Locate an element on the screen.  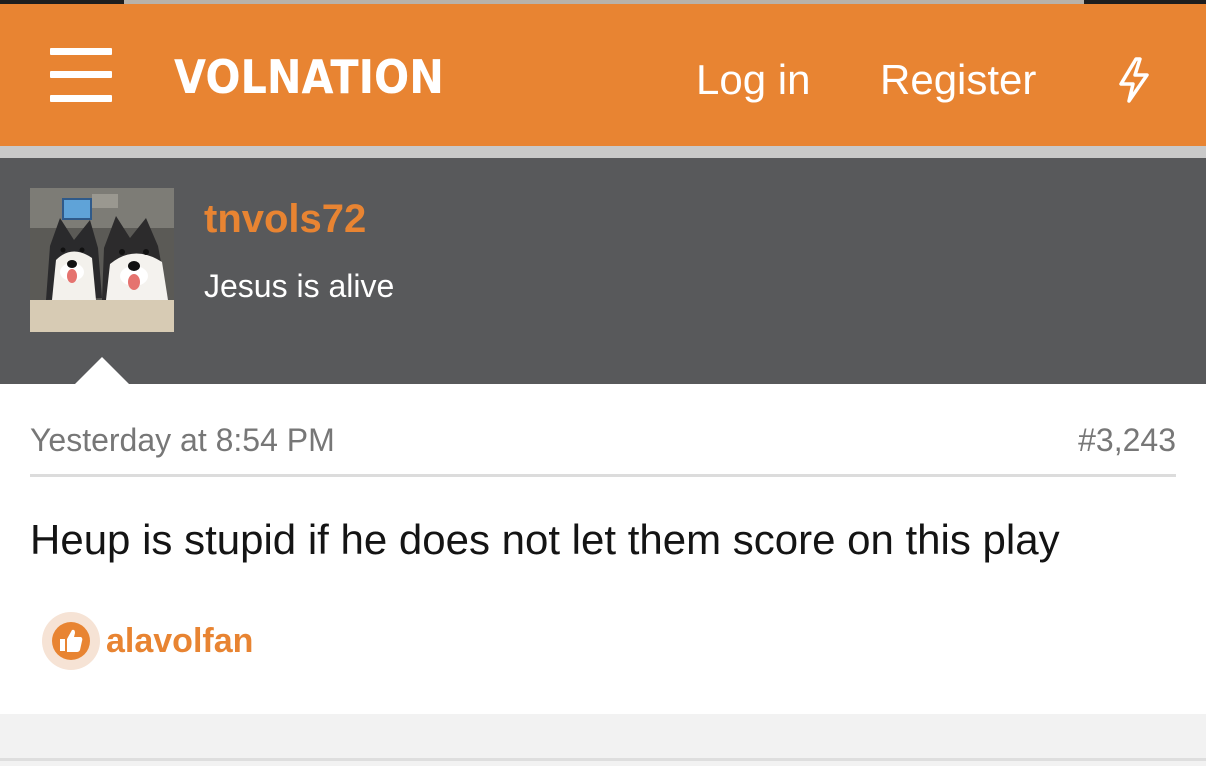
user-avatar is located at coordinates (102, 260).